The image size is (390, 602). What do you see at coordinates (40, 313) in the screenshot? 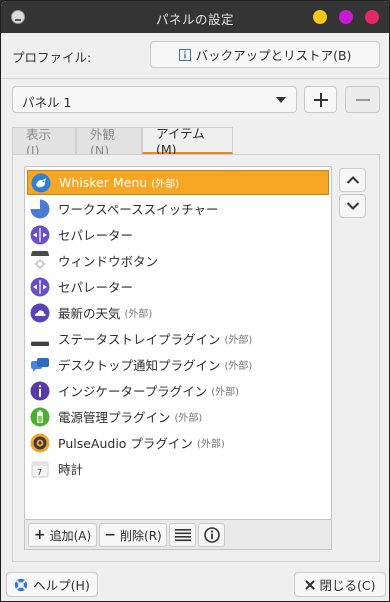
I see `weather-cloud-icon` at bounding box center [40, 313].